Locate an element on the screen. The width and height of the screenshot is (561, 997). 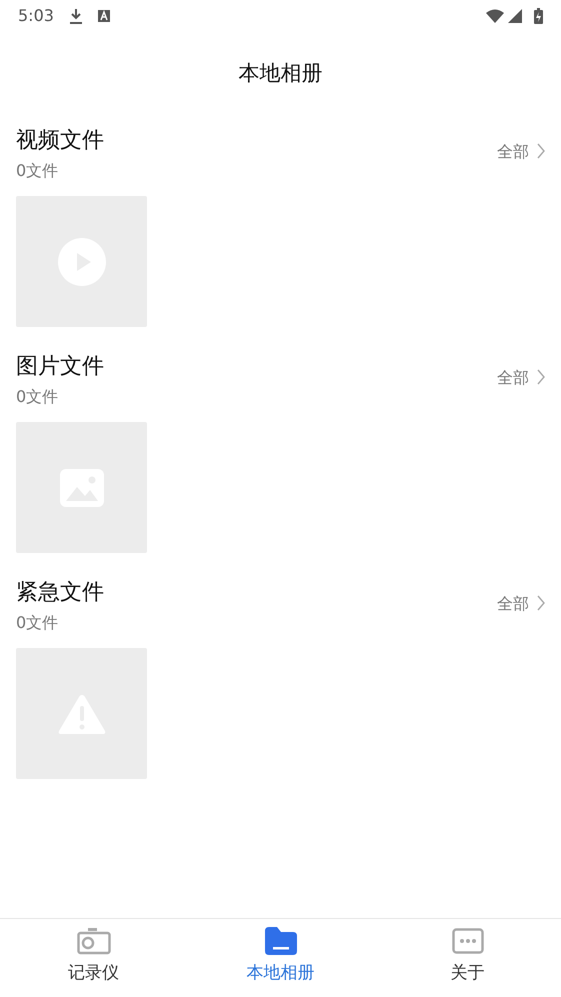
folder-icon is located at coordinates (280, 941).